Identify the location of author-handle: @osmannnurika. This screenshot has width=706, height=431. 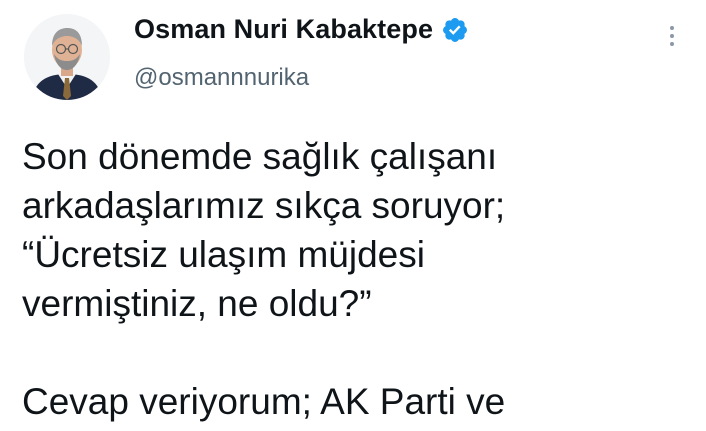
(221, 78).